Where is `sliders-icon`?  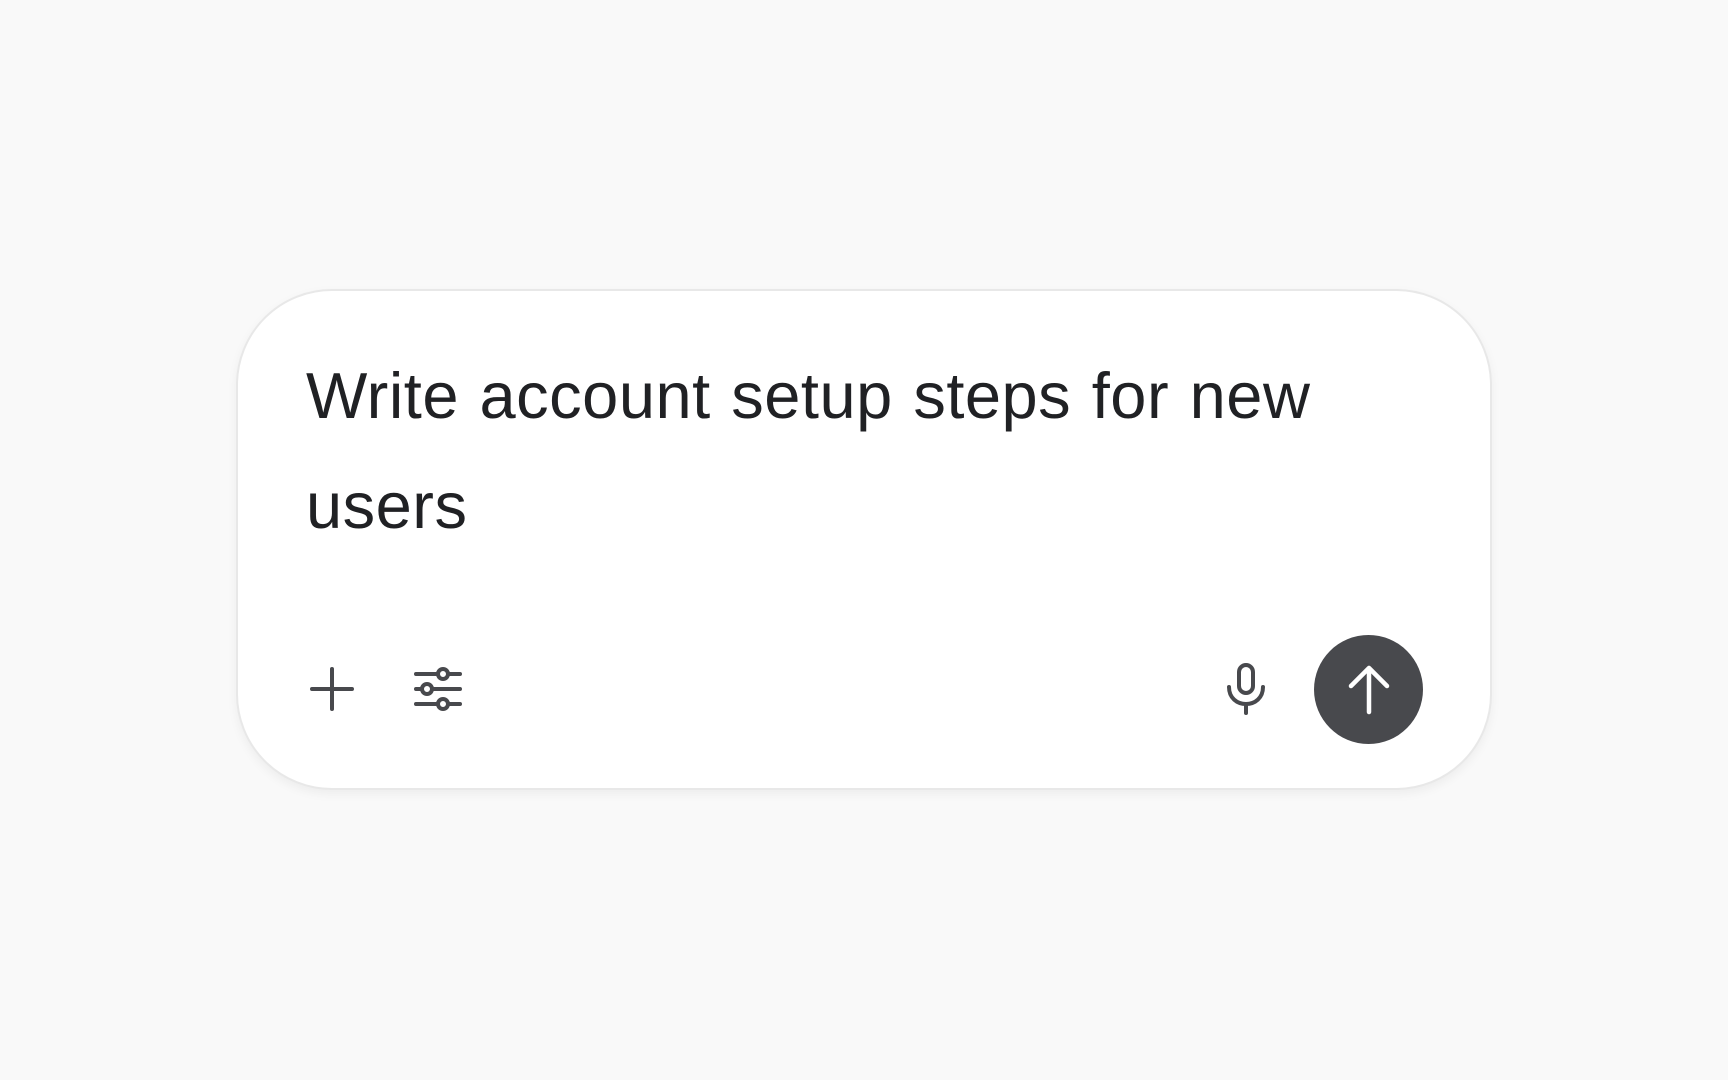 sliders-icon is located at coordinates (438, 689).